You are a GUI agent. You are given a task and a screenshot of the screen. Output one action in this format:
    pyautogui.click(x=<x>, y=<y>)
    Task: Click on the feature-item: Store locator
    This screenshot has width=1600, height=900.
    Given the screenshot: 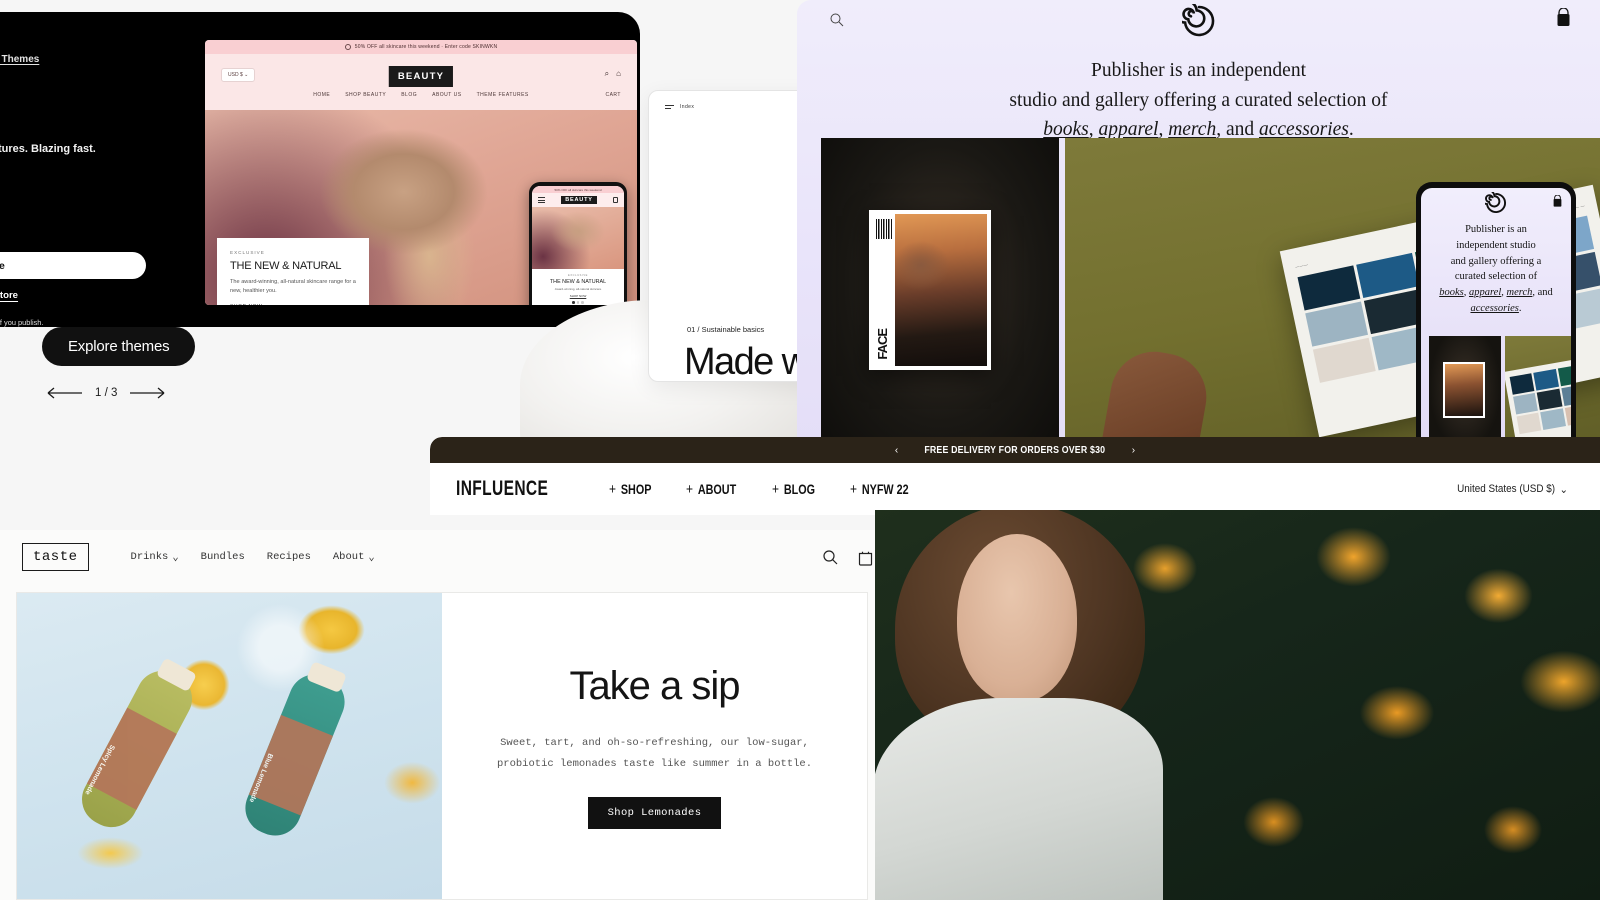 What is the action you would take?
    pyautogui.click(x=93, y=212)
    